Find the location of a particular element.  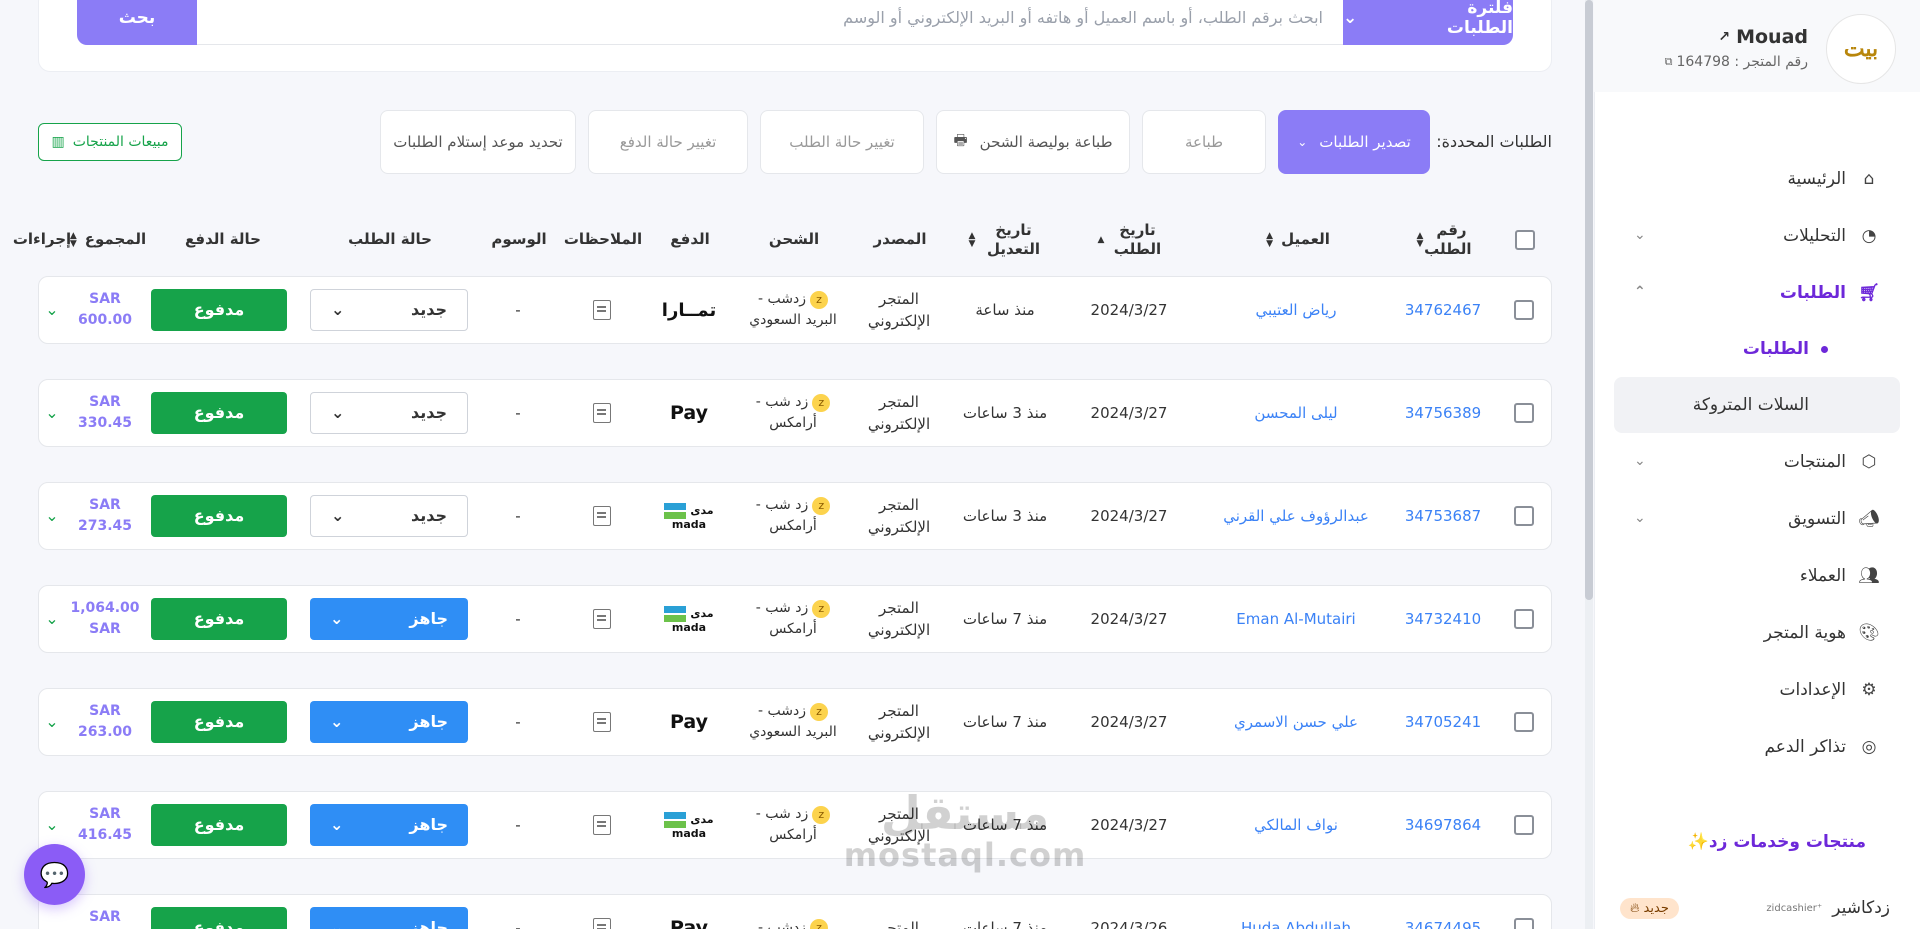

order-status-cell: جاهز ⌄ is located at coordinates (389, 825).